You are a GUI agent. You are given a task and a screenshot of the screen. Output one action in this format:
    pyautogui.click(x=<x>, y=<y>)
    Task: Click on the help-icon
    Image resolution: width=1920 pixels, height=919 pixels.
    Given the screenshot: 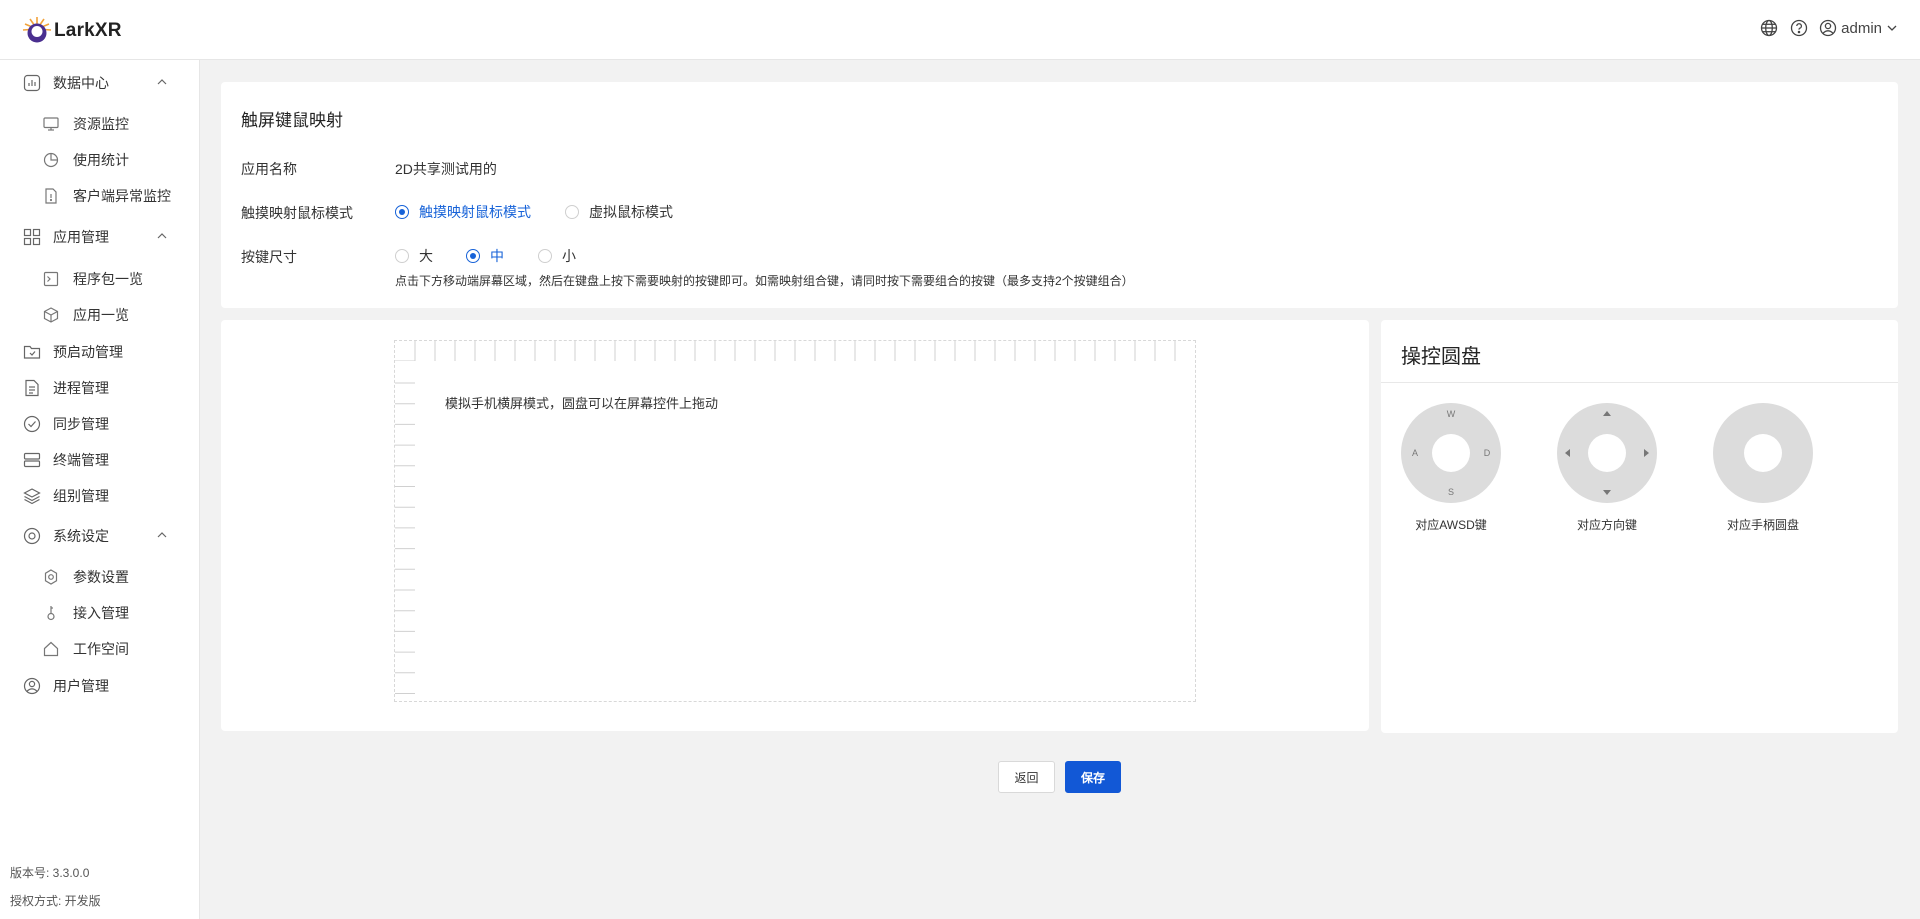 What is the action you would take?
    pyautogui.click(x=1799, y=28)
    